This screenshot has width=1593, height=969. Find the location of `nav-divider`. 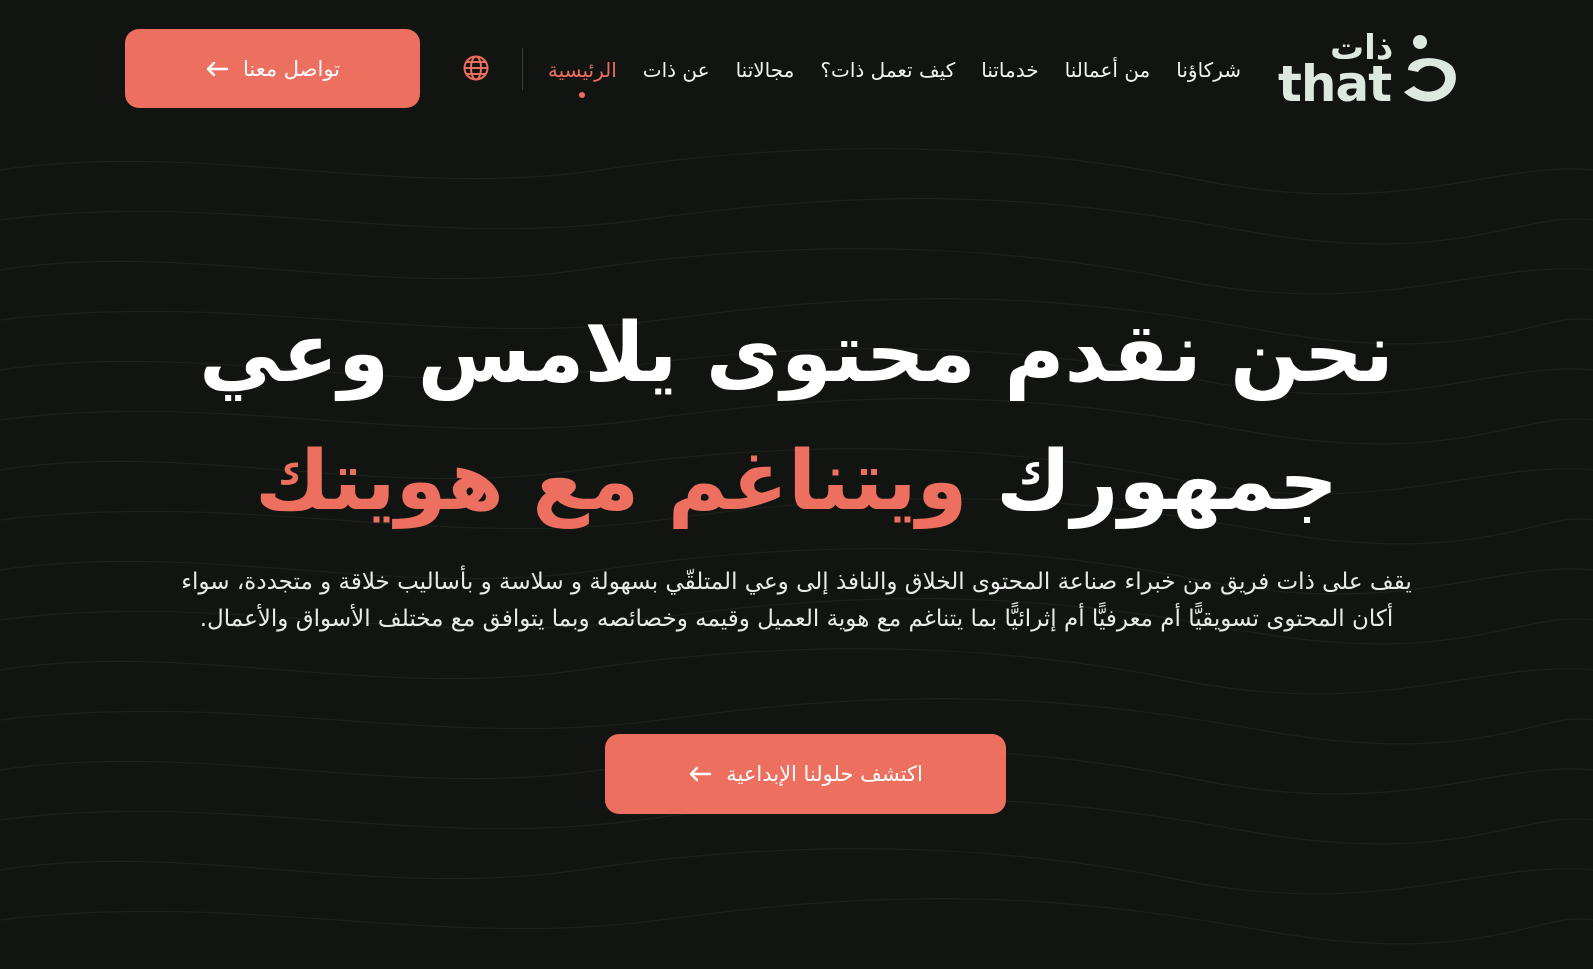

nav-divider is located at coordinates (522, 69).